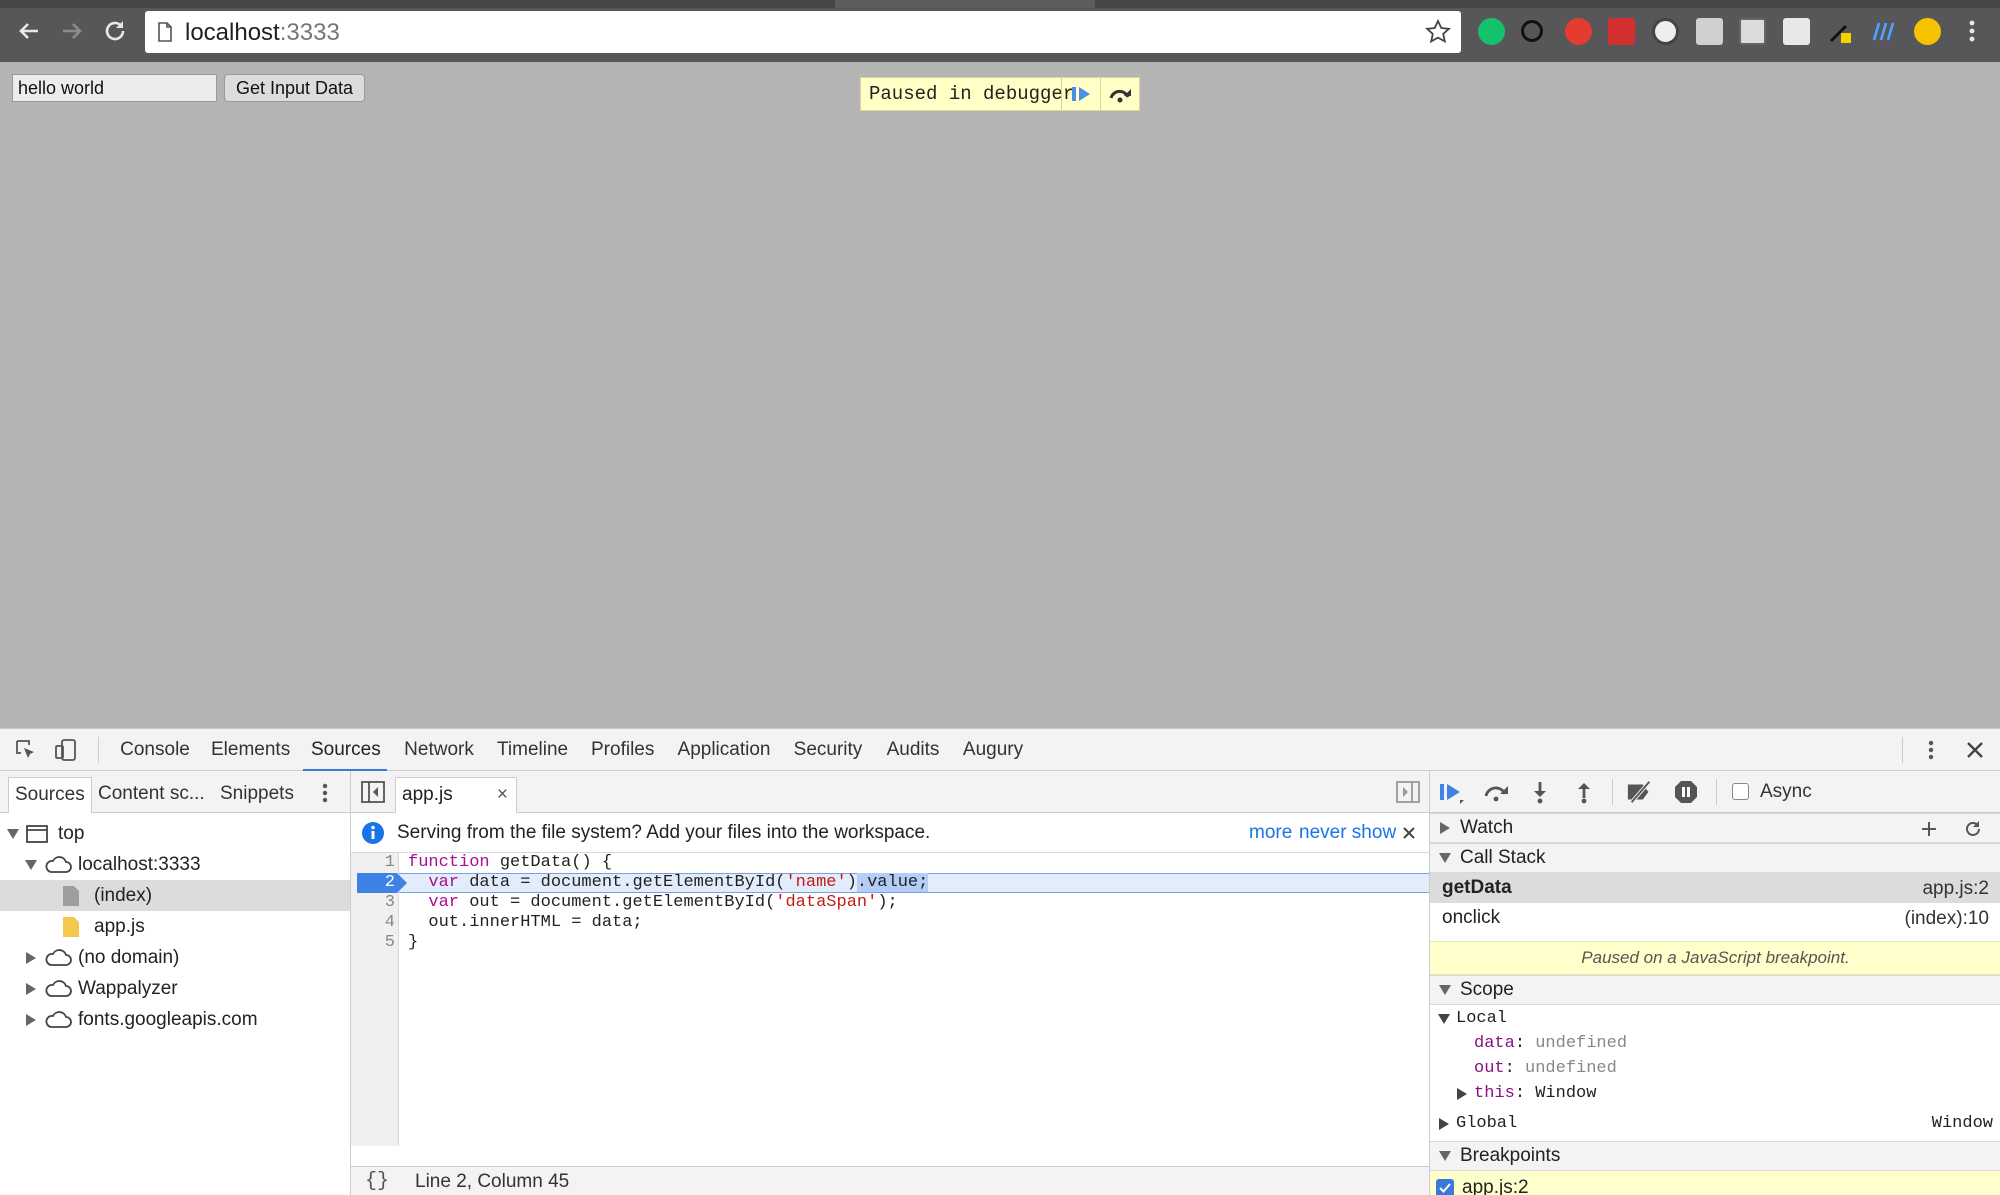 Image resolution: width=2000 pixels, height=1195 pixels. I want to click on code-line-1: function getData() {, so click(510, 863).